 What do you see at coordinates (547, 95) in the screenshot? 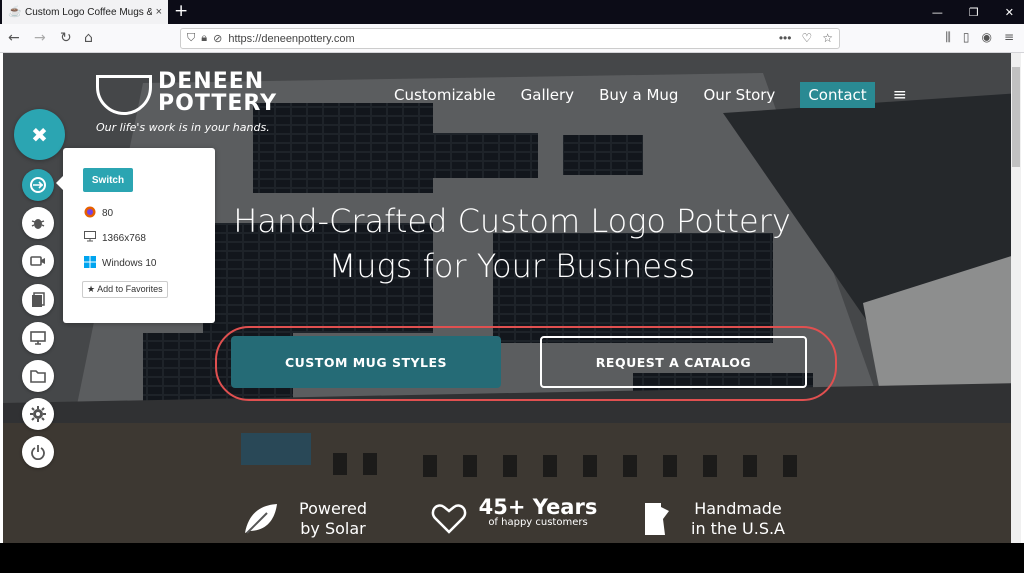
I see `nav-gallery: Gallery` at bounding box center [547, 95].